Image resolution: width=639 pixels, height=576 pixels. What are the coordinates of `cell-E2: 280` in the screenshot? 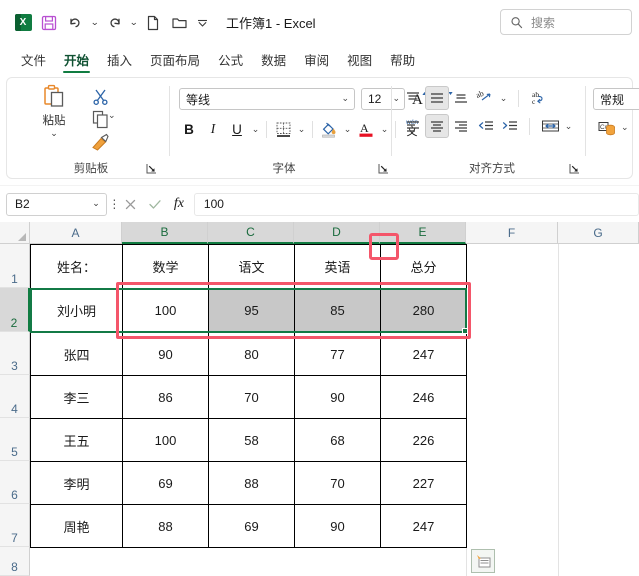 It's located at (423, 310).